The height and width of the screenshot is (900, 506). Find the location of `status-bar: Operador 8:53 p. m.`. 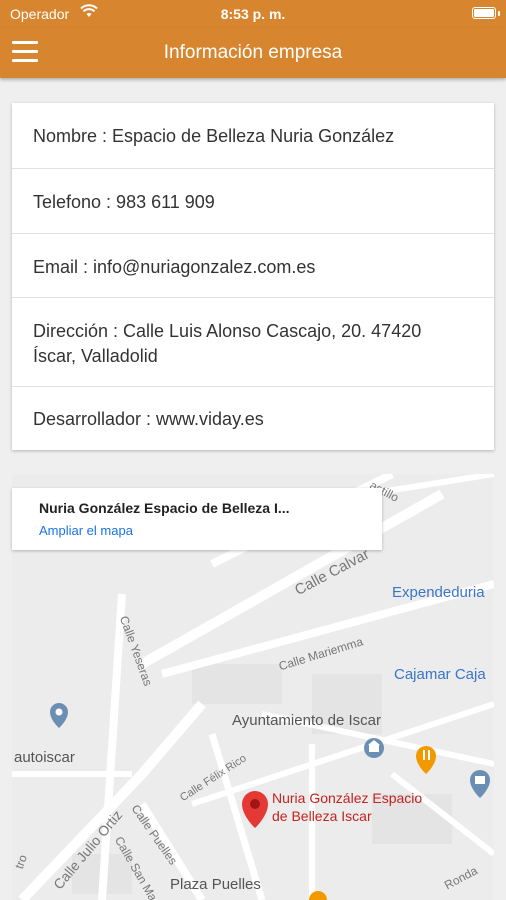

status-bar: Operador 8:53 p. m. is located at coordinates (253, 14).